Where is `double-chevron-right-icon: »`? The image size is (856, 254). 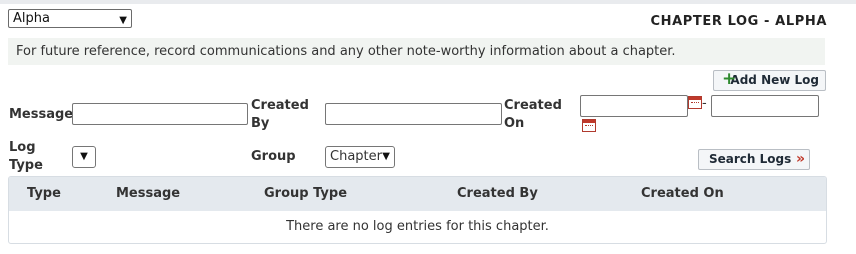 double-chevron-right-icon: » is located at coordinates (800, 159).